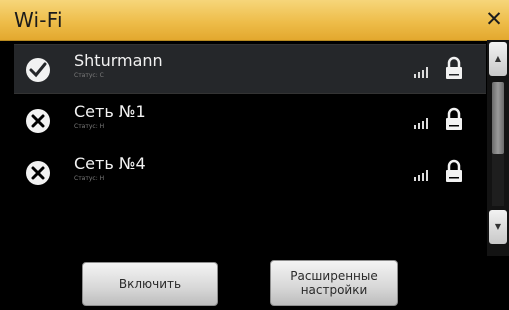 The height and width of the screenshot is (310, 509). I want to click on scroll-up-icon: ▲, so click(498, 59).